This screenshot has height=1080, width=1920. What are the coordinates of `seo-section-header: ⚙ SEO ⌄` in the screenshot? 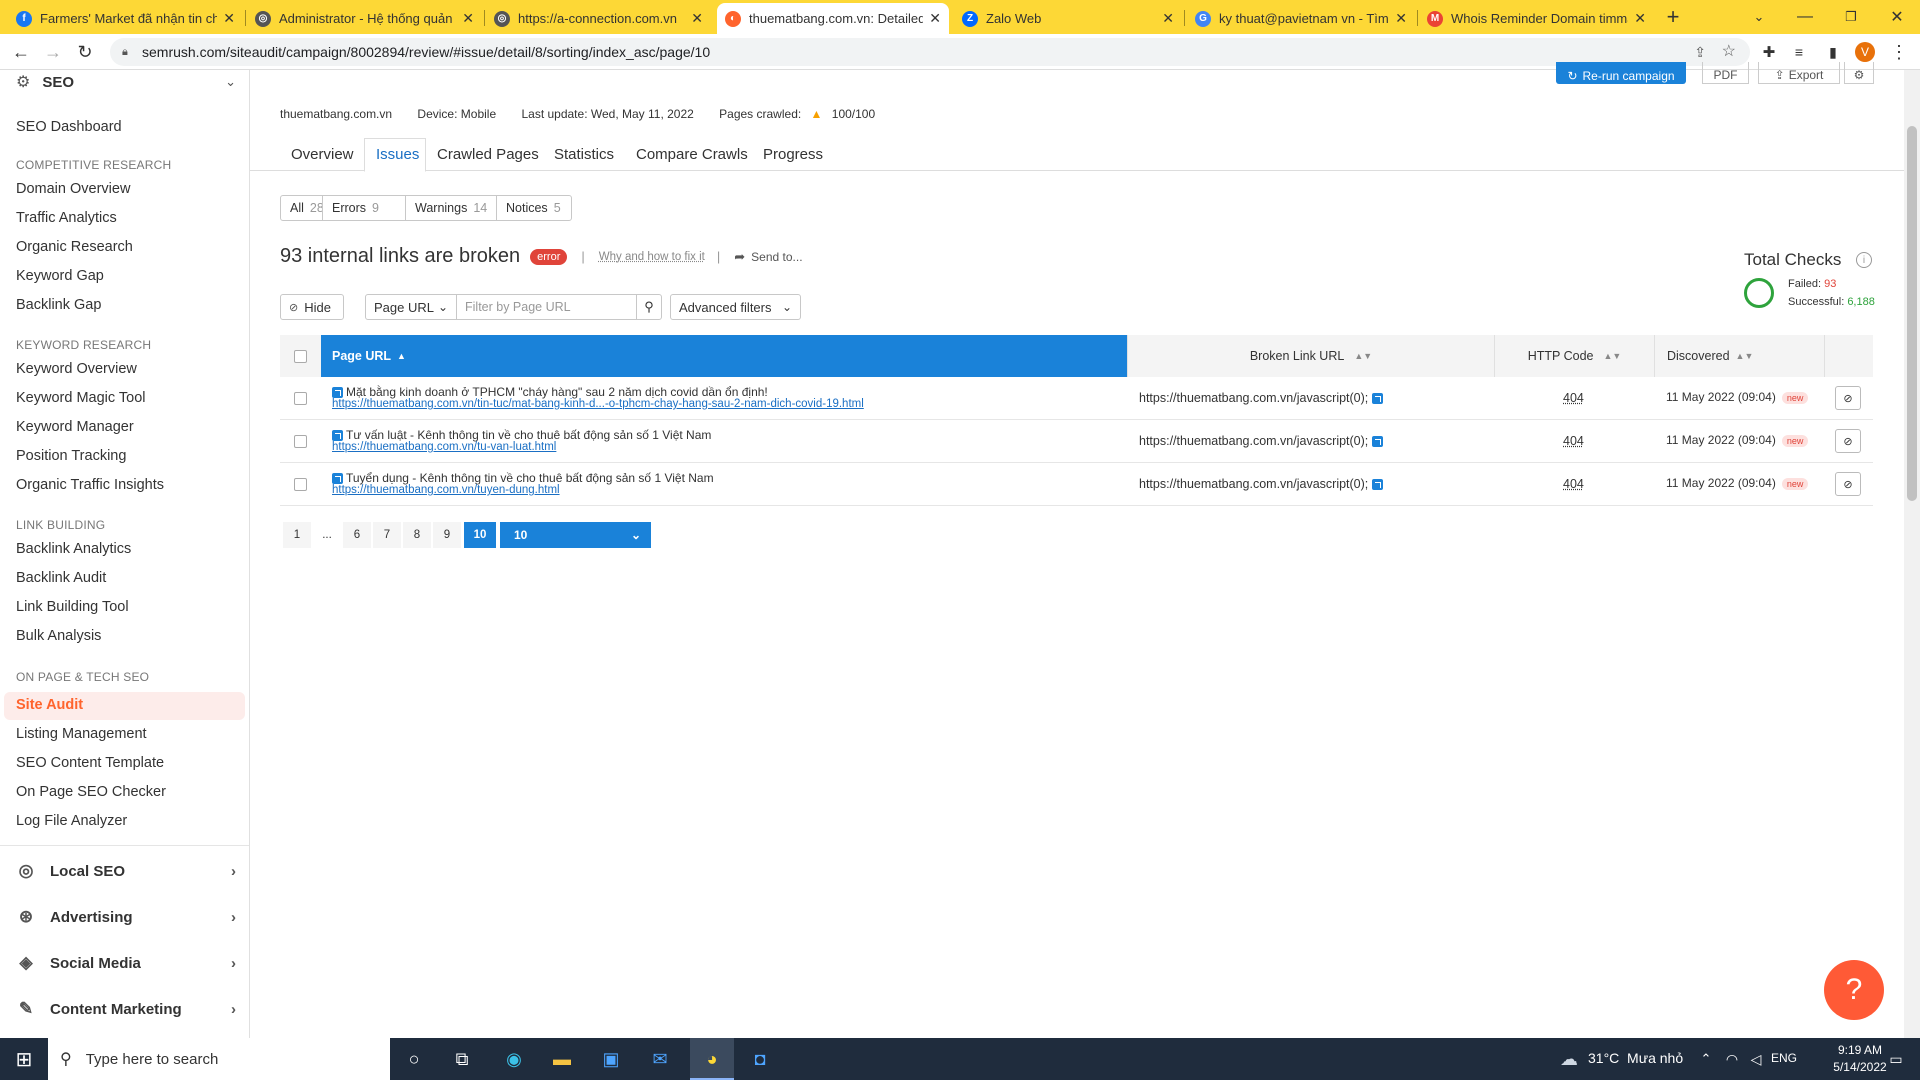 It's located at (126, 82).